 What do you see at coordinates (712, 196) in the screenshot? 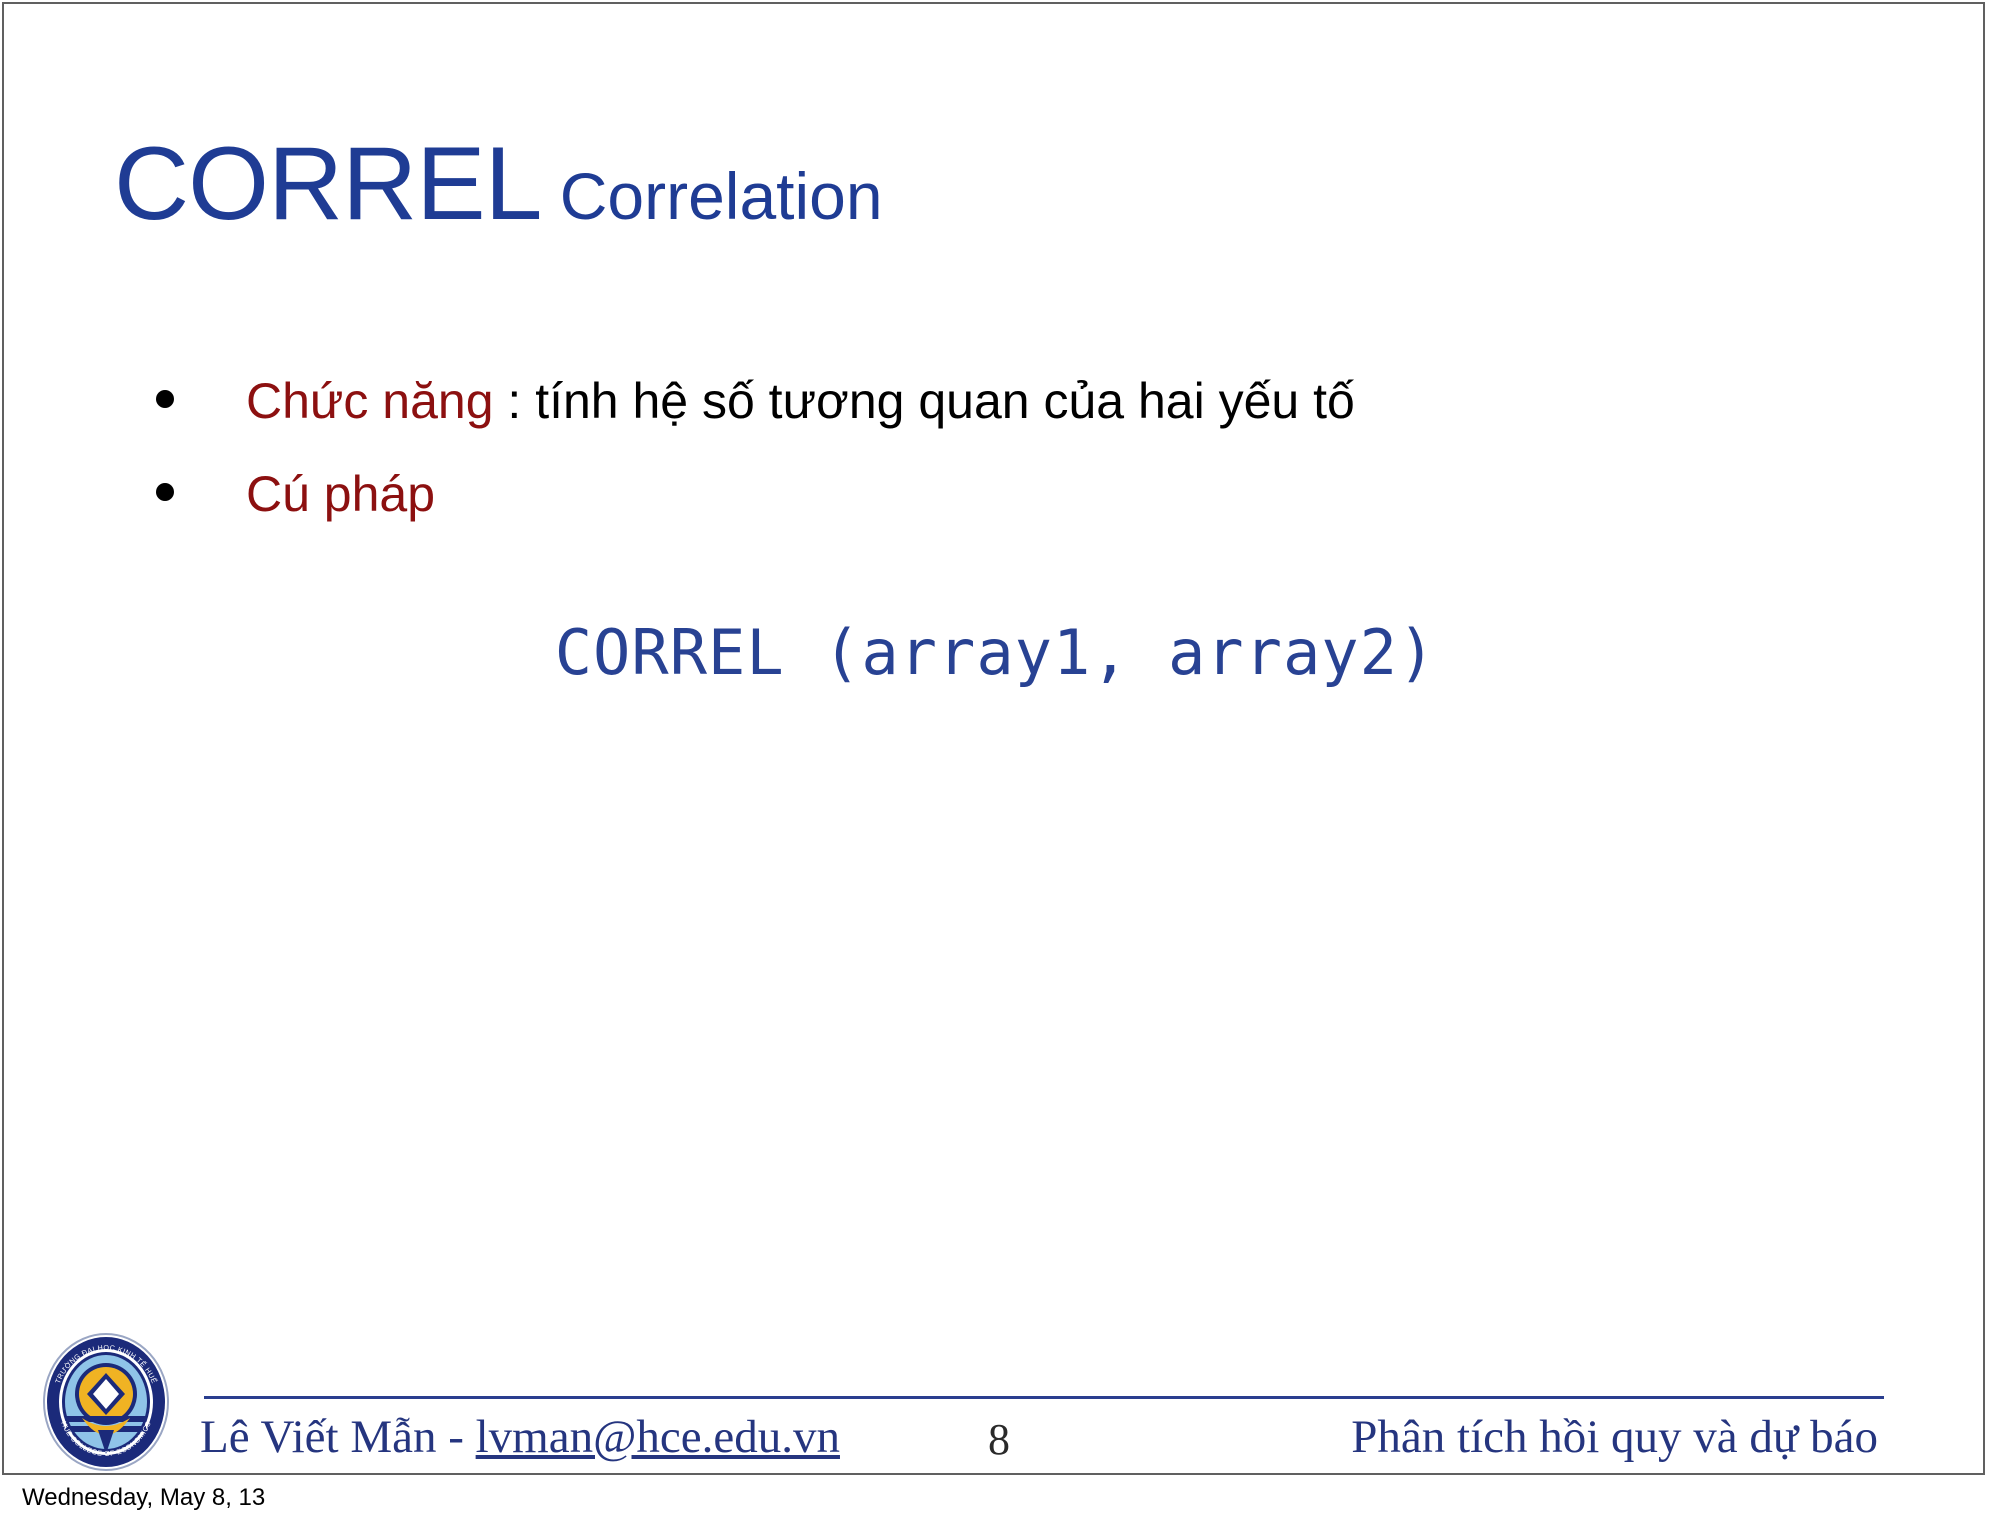
I see `title-function-description: Correlation` at bounding box center [712, 196].